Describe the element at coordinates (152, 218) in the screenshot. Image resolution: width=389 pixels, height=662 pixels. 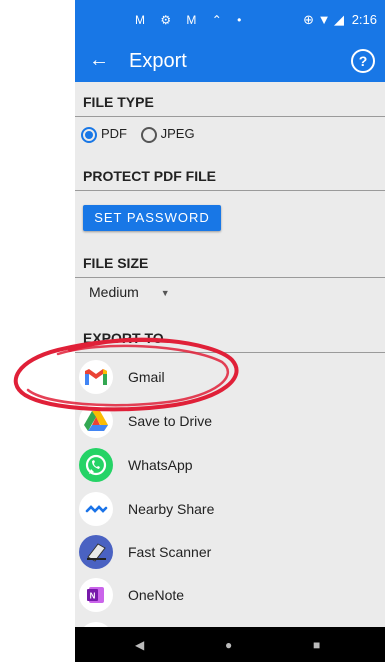
I see `set-password-button: SET PASSWORD` at that location.